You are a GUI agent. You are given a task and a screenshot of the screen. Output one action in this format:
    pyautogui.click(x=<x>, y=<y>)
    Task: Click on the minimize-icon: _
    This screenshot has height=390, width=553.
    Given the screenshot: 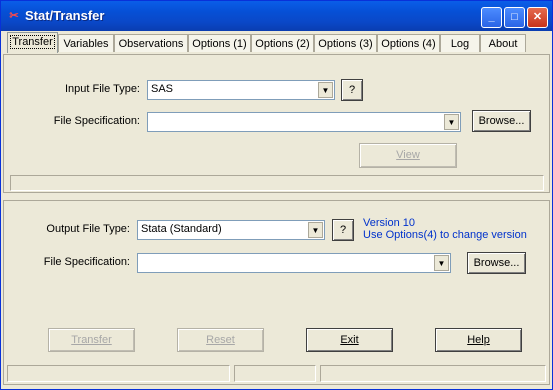 What is the action you would take?
    pyautogui.click(x=491, y=17)
    